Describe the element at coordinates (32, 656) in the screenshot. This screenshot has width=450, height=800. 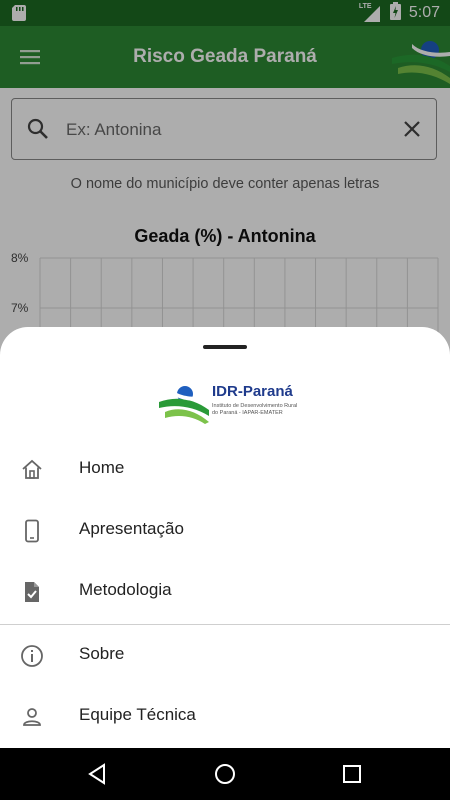
I see `info-icon` at that location.